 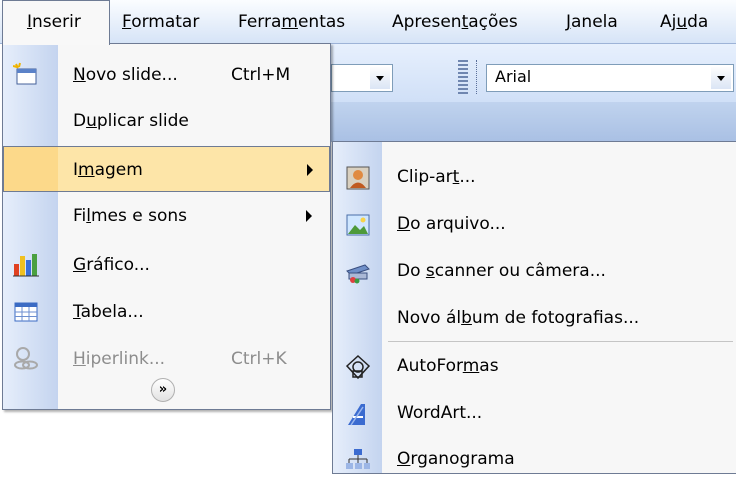 What do you see at coordinates (463, 78) in the screenshot?
I see `toolbar-grip` at bounding box center [463, 78].